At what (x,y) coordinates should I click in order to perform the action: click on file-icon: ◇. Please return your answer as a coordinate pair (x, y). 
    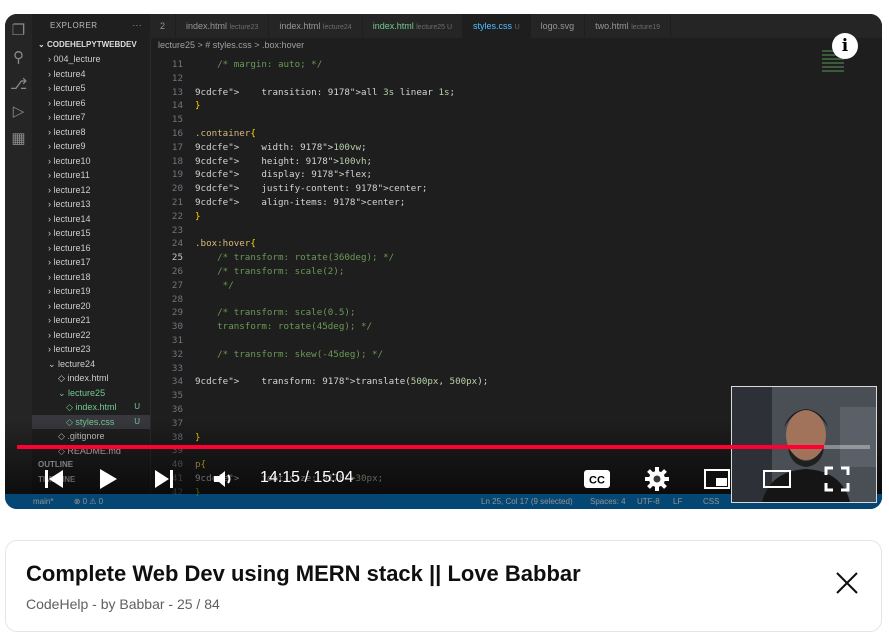
    Looking at the image, I should click on (71, 407).